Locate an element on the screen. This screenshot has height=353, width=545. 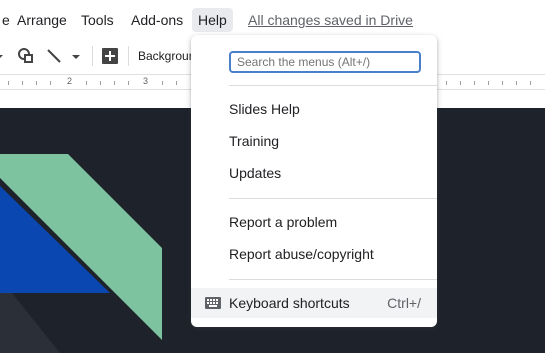
menu-item-training: Training is located at coordinates (254, 141).